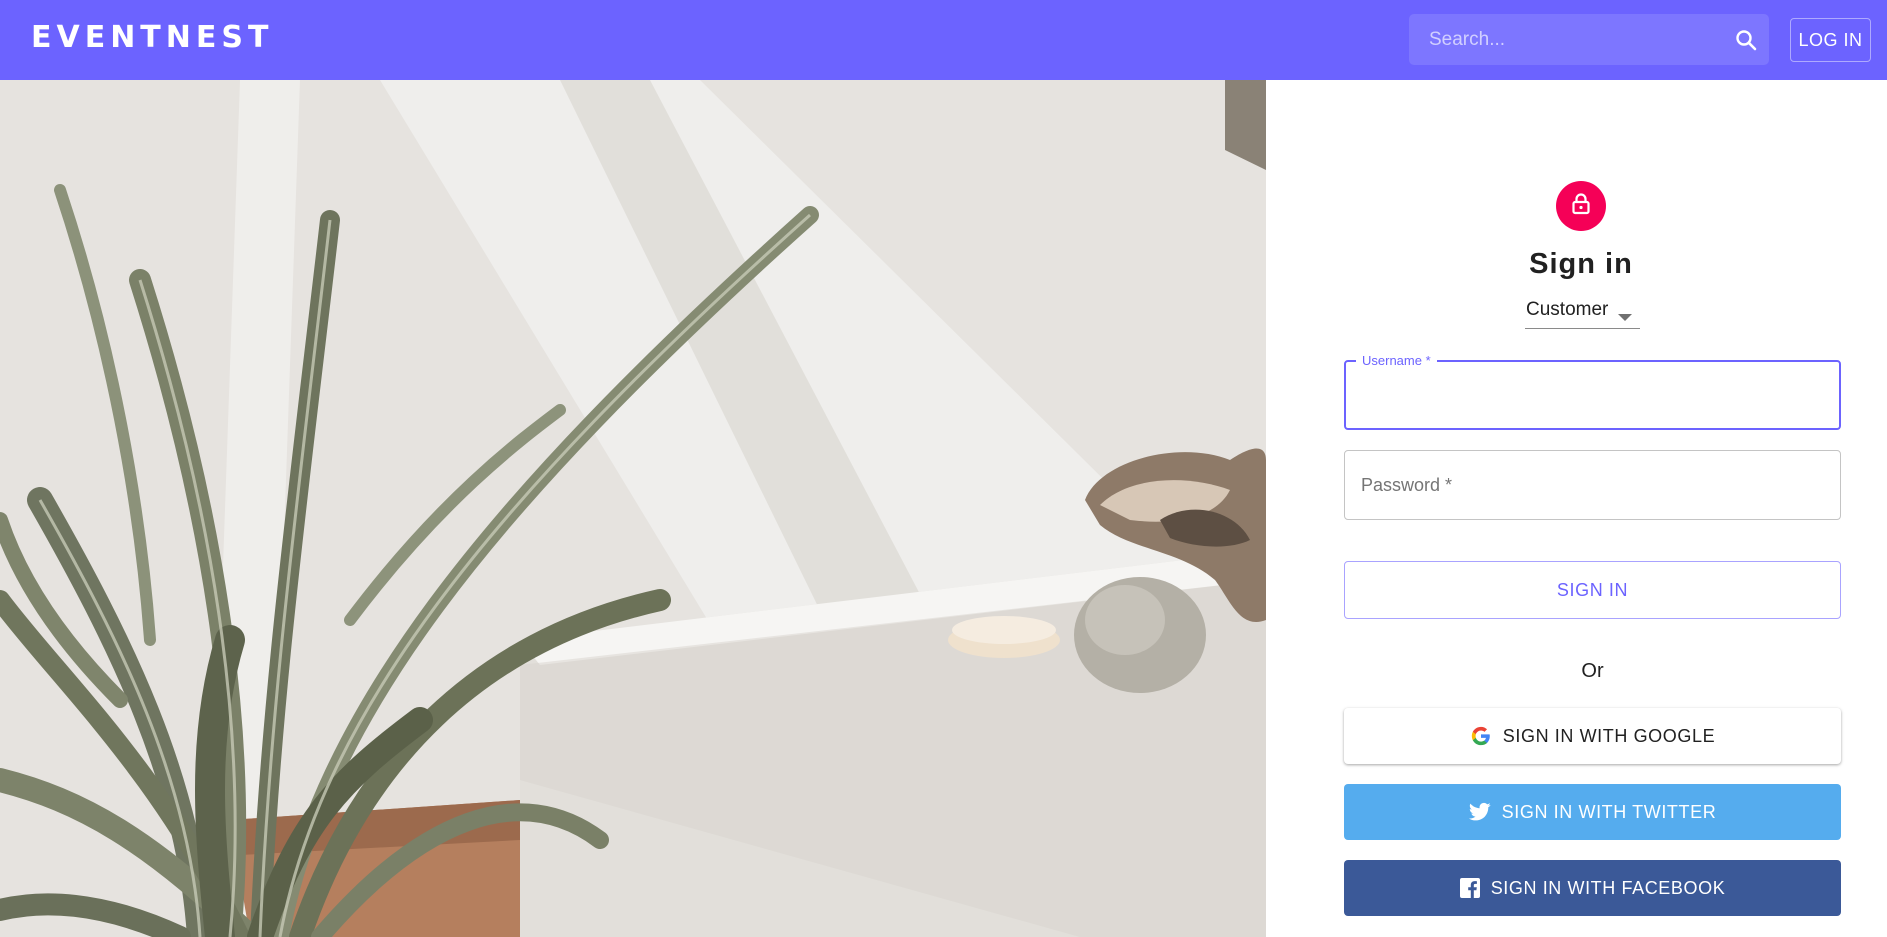 This screenshot has width=1887, height=937. Describe the element at coordinates (1746, 39) in the screenshot. I see `search-icon` at that location.